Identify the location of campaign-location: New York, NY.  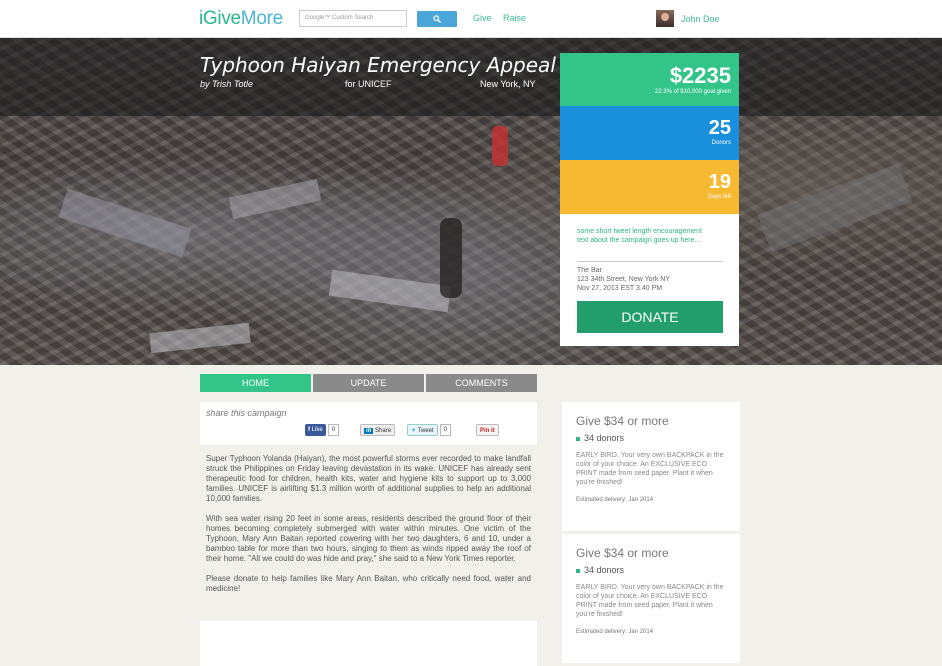
(508, 84).